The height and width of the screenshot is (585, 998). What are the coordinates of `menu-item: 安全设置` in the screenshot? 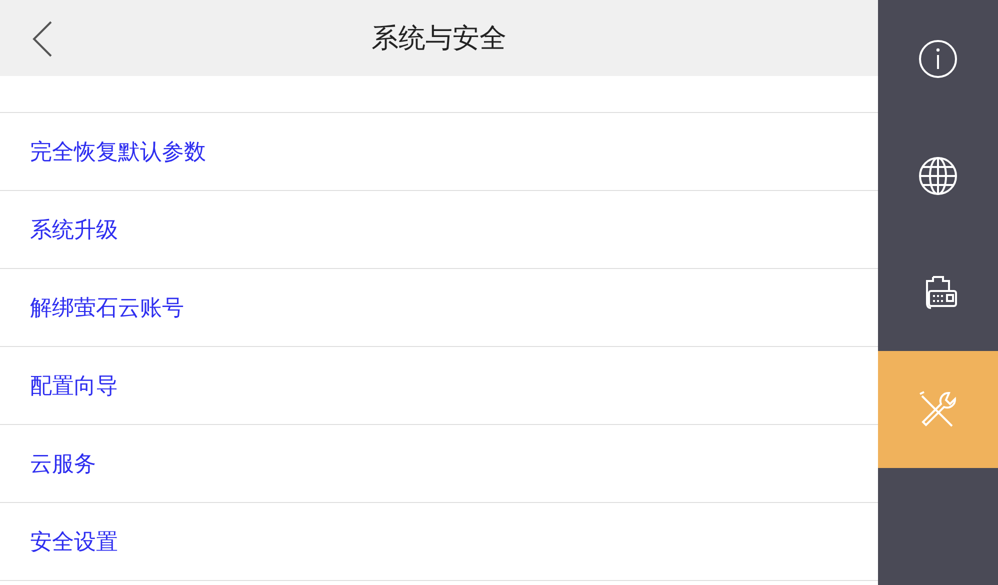 It's located at (439, 542).